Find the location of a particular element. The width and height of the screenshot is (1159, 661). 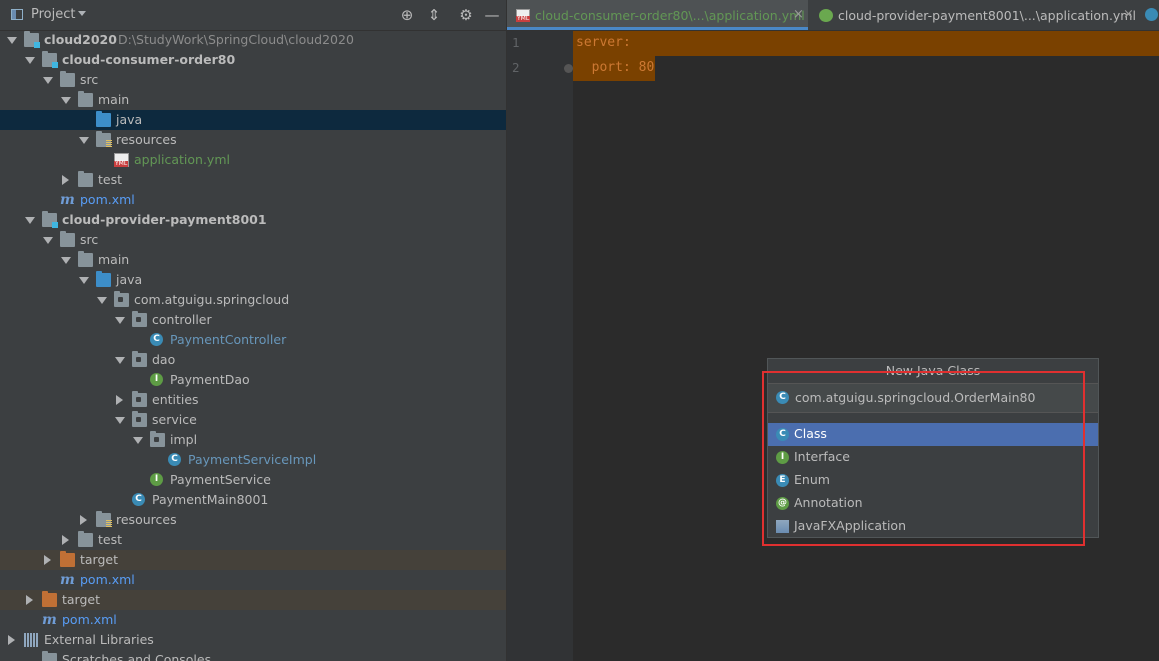

tree-item-label: cloud-consumer-order80 is located at coordinates (149, 59).